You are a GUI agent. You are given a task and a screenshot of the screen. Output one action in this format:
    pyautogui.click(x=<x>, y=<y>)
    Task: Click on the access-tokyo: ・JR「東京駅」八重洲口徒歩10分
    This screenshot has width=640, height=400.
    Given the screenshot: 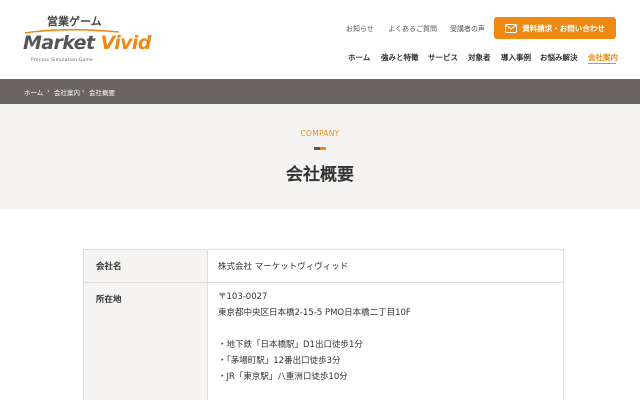 What is the action you would take?
    pyautogui.click(x=283, y=377)
    